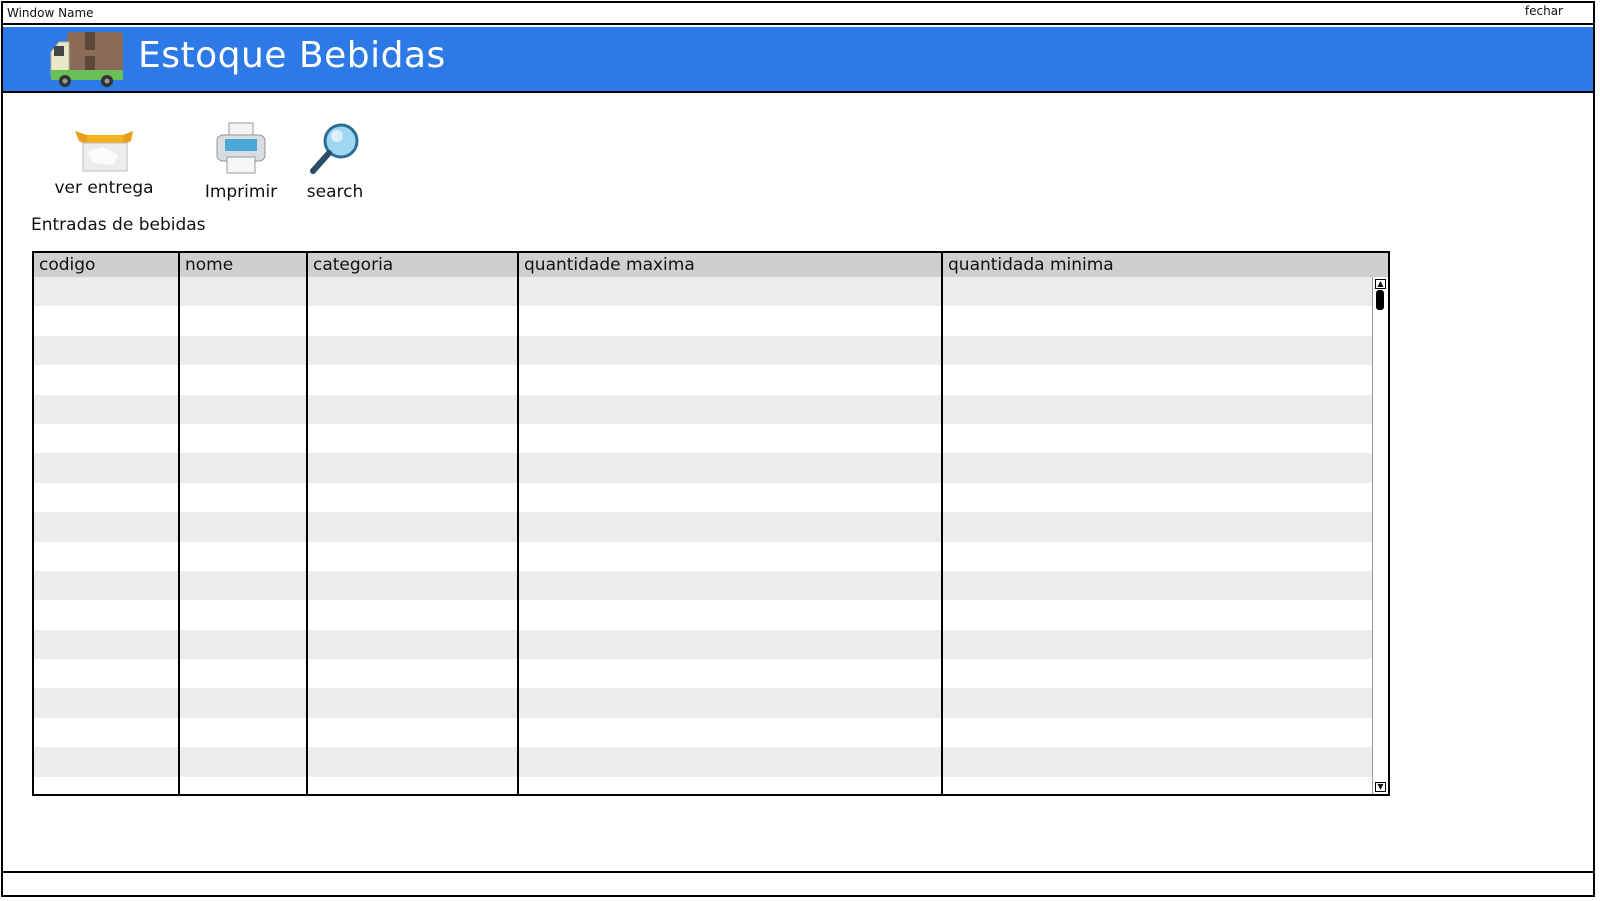 This screenshot has width=1600, height=901. I want to click on page-title: Estoque Bebidas, so click(292, 55).